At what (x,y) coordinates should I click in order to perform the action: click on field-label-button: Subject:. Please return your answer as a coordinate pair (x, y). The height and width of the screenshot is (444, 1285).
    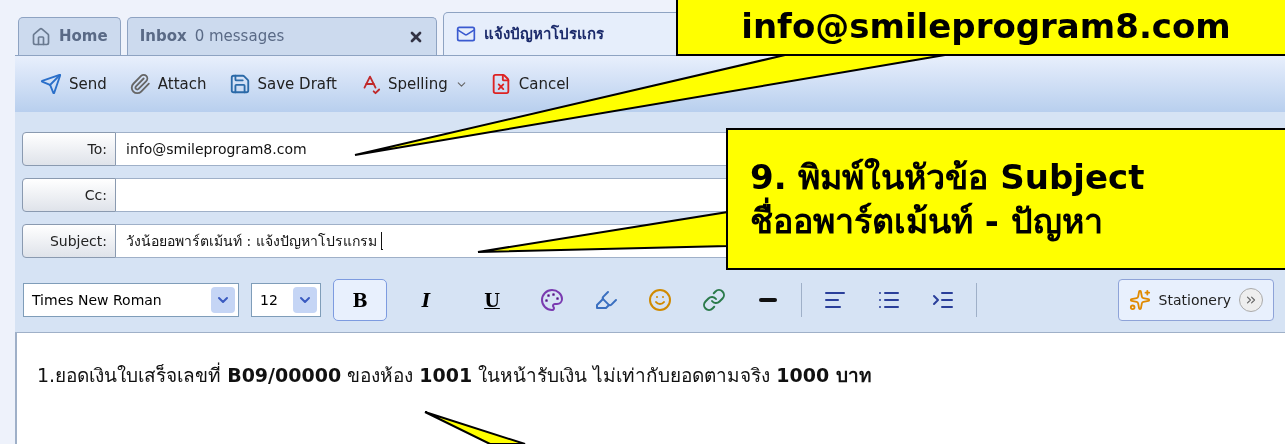
    Looking at the image, I should click on (69, 241).